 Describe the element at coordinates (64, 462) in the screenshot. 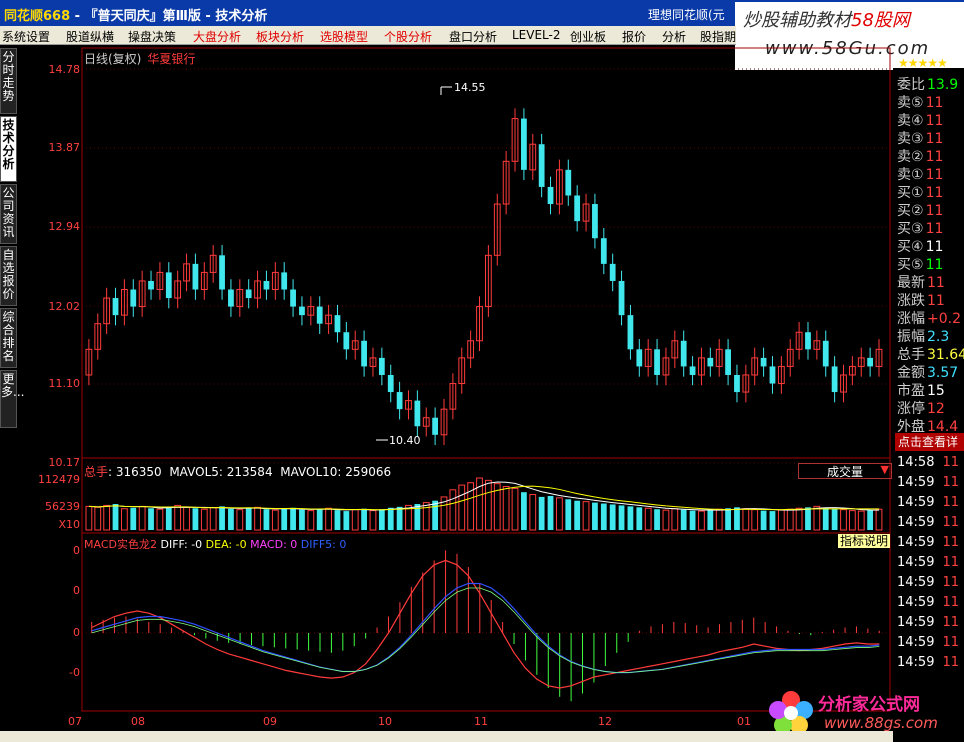

I see `price-tick: 10.17` at that location.